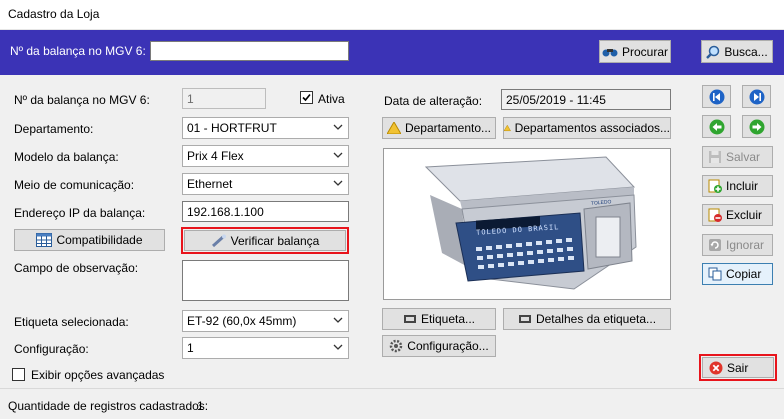 This screenshot has width=784, height=419. Describe the element at coordinates (392, 15) in the screenshot. I see `window-titlebar: Cadastro da Loja` at that location.